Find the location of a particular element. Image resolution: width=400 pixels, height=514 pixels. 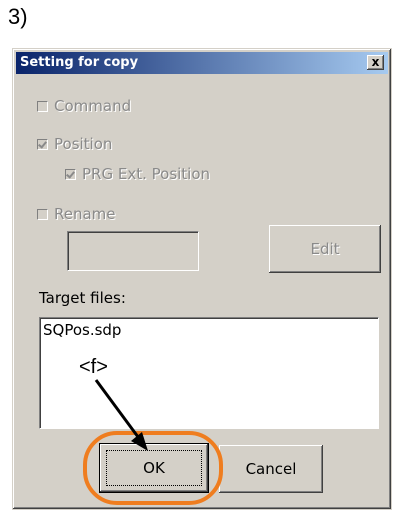

cancel-button: Cancel is located at coordinates (271, 469).